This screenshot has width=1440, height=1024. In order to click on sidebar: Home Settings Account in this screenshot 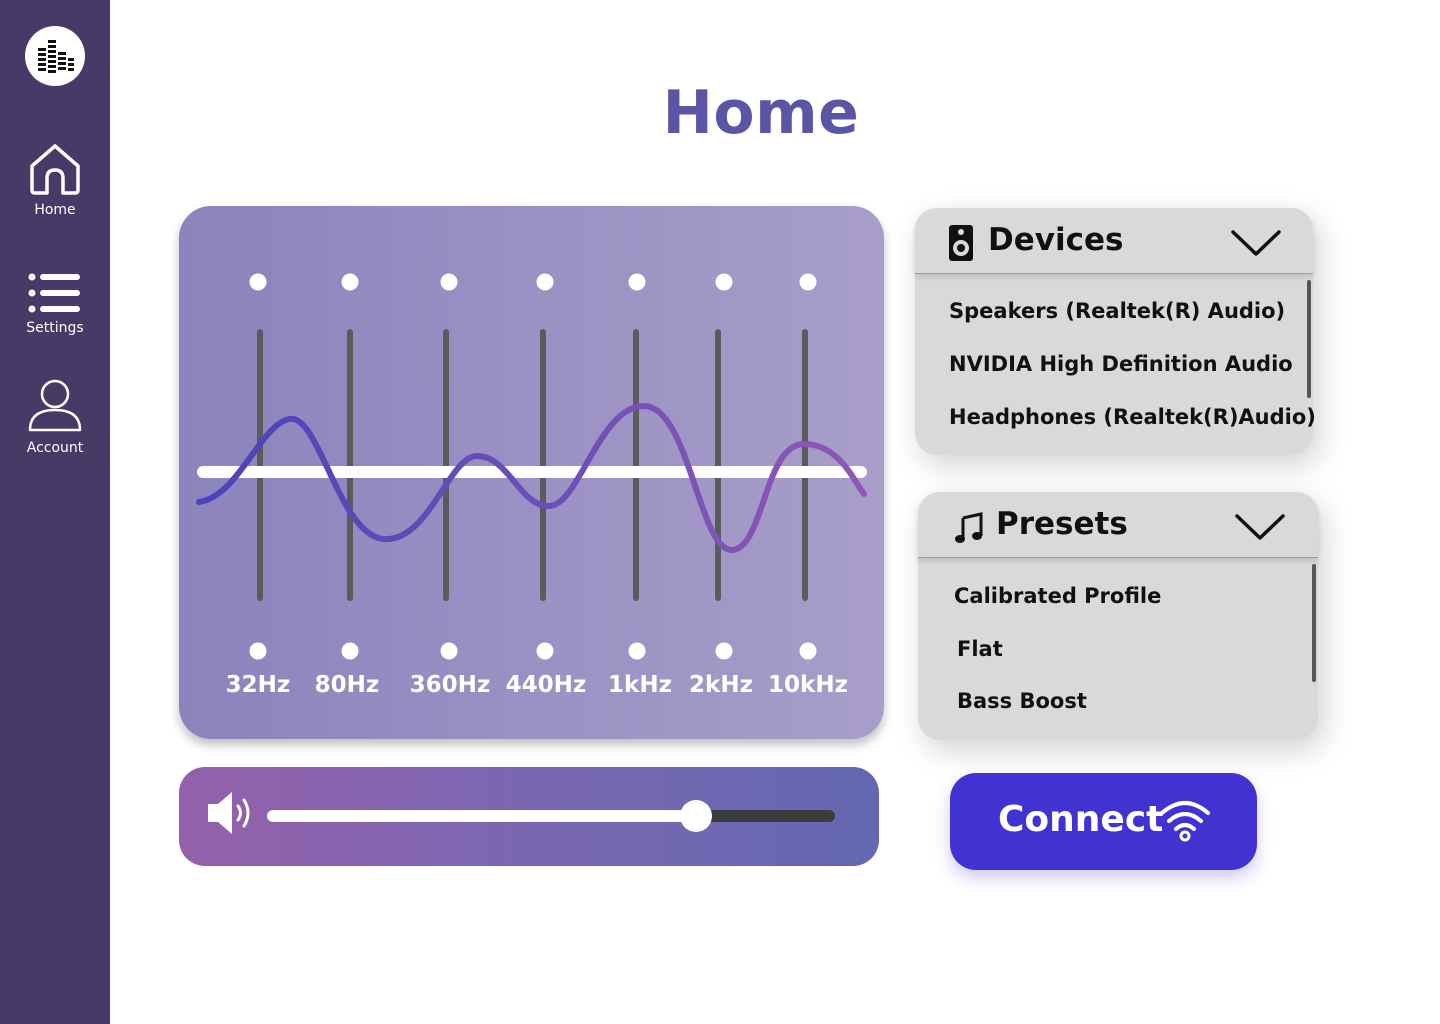, I will do `click(55, 512)`.